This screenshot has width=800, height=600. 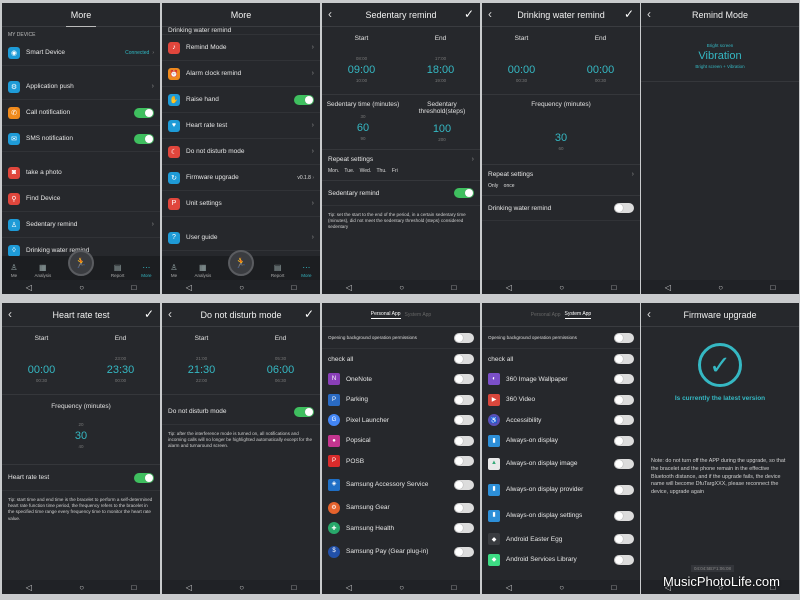 I want to click on start-picker: Start 08:00 09:00 10:00, so click(x=362, y=59).